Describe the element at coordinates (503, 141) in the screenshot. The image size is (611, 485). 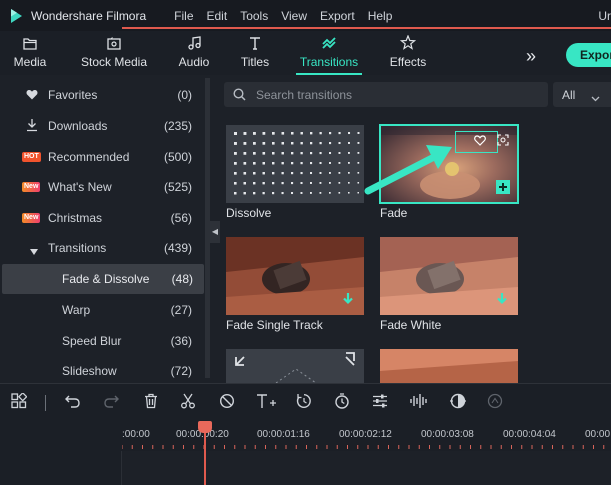
I see `preview-zoom-icon` at that location.